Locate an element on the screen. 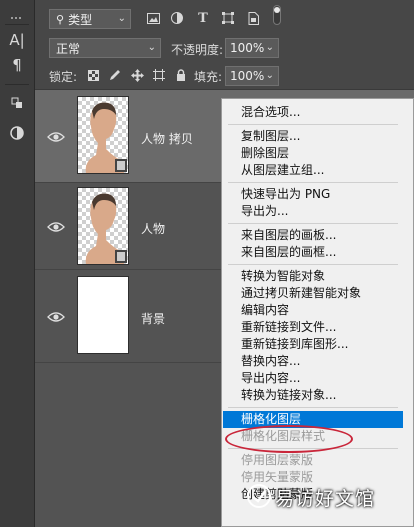 Image resolution: width=414 pixels, height=527 pixels. menu-item: 转换为智能对象 is located at coordinates (313, 276).